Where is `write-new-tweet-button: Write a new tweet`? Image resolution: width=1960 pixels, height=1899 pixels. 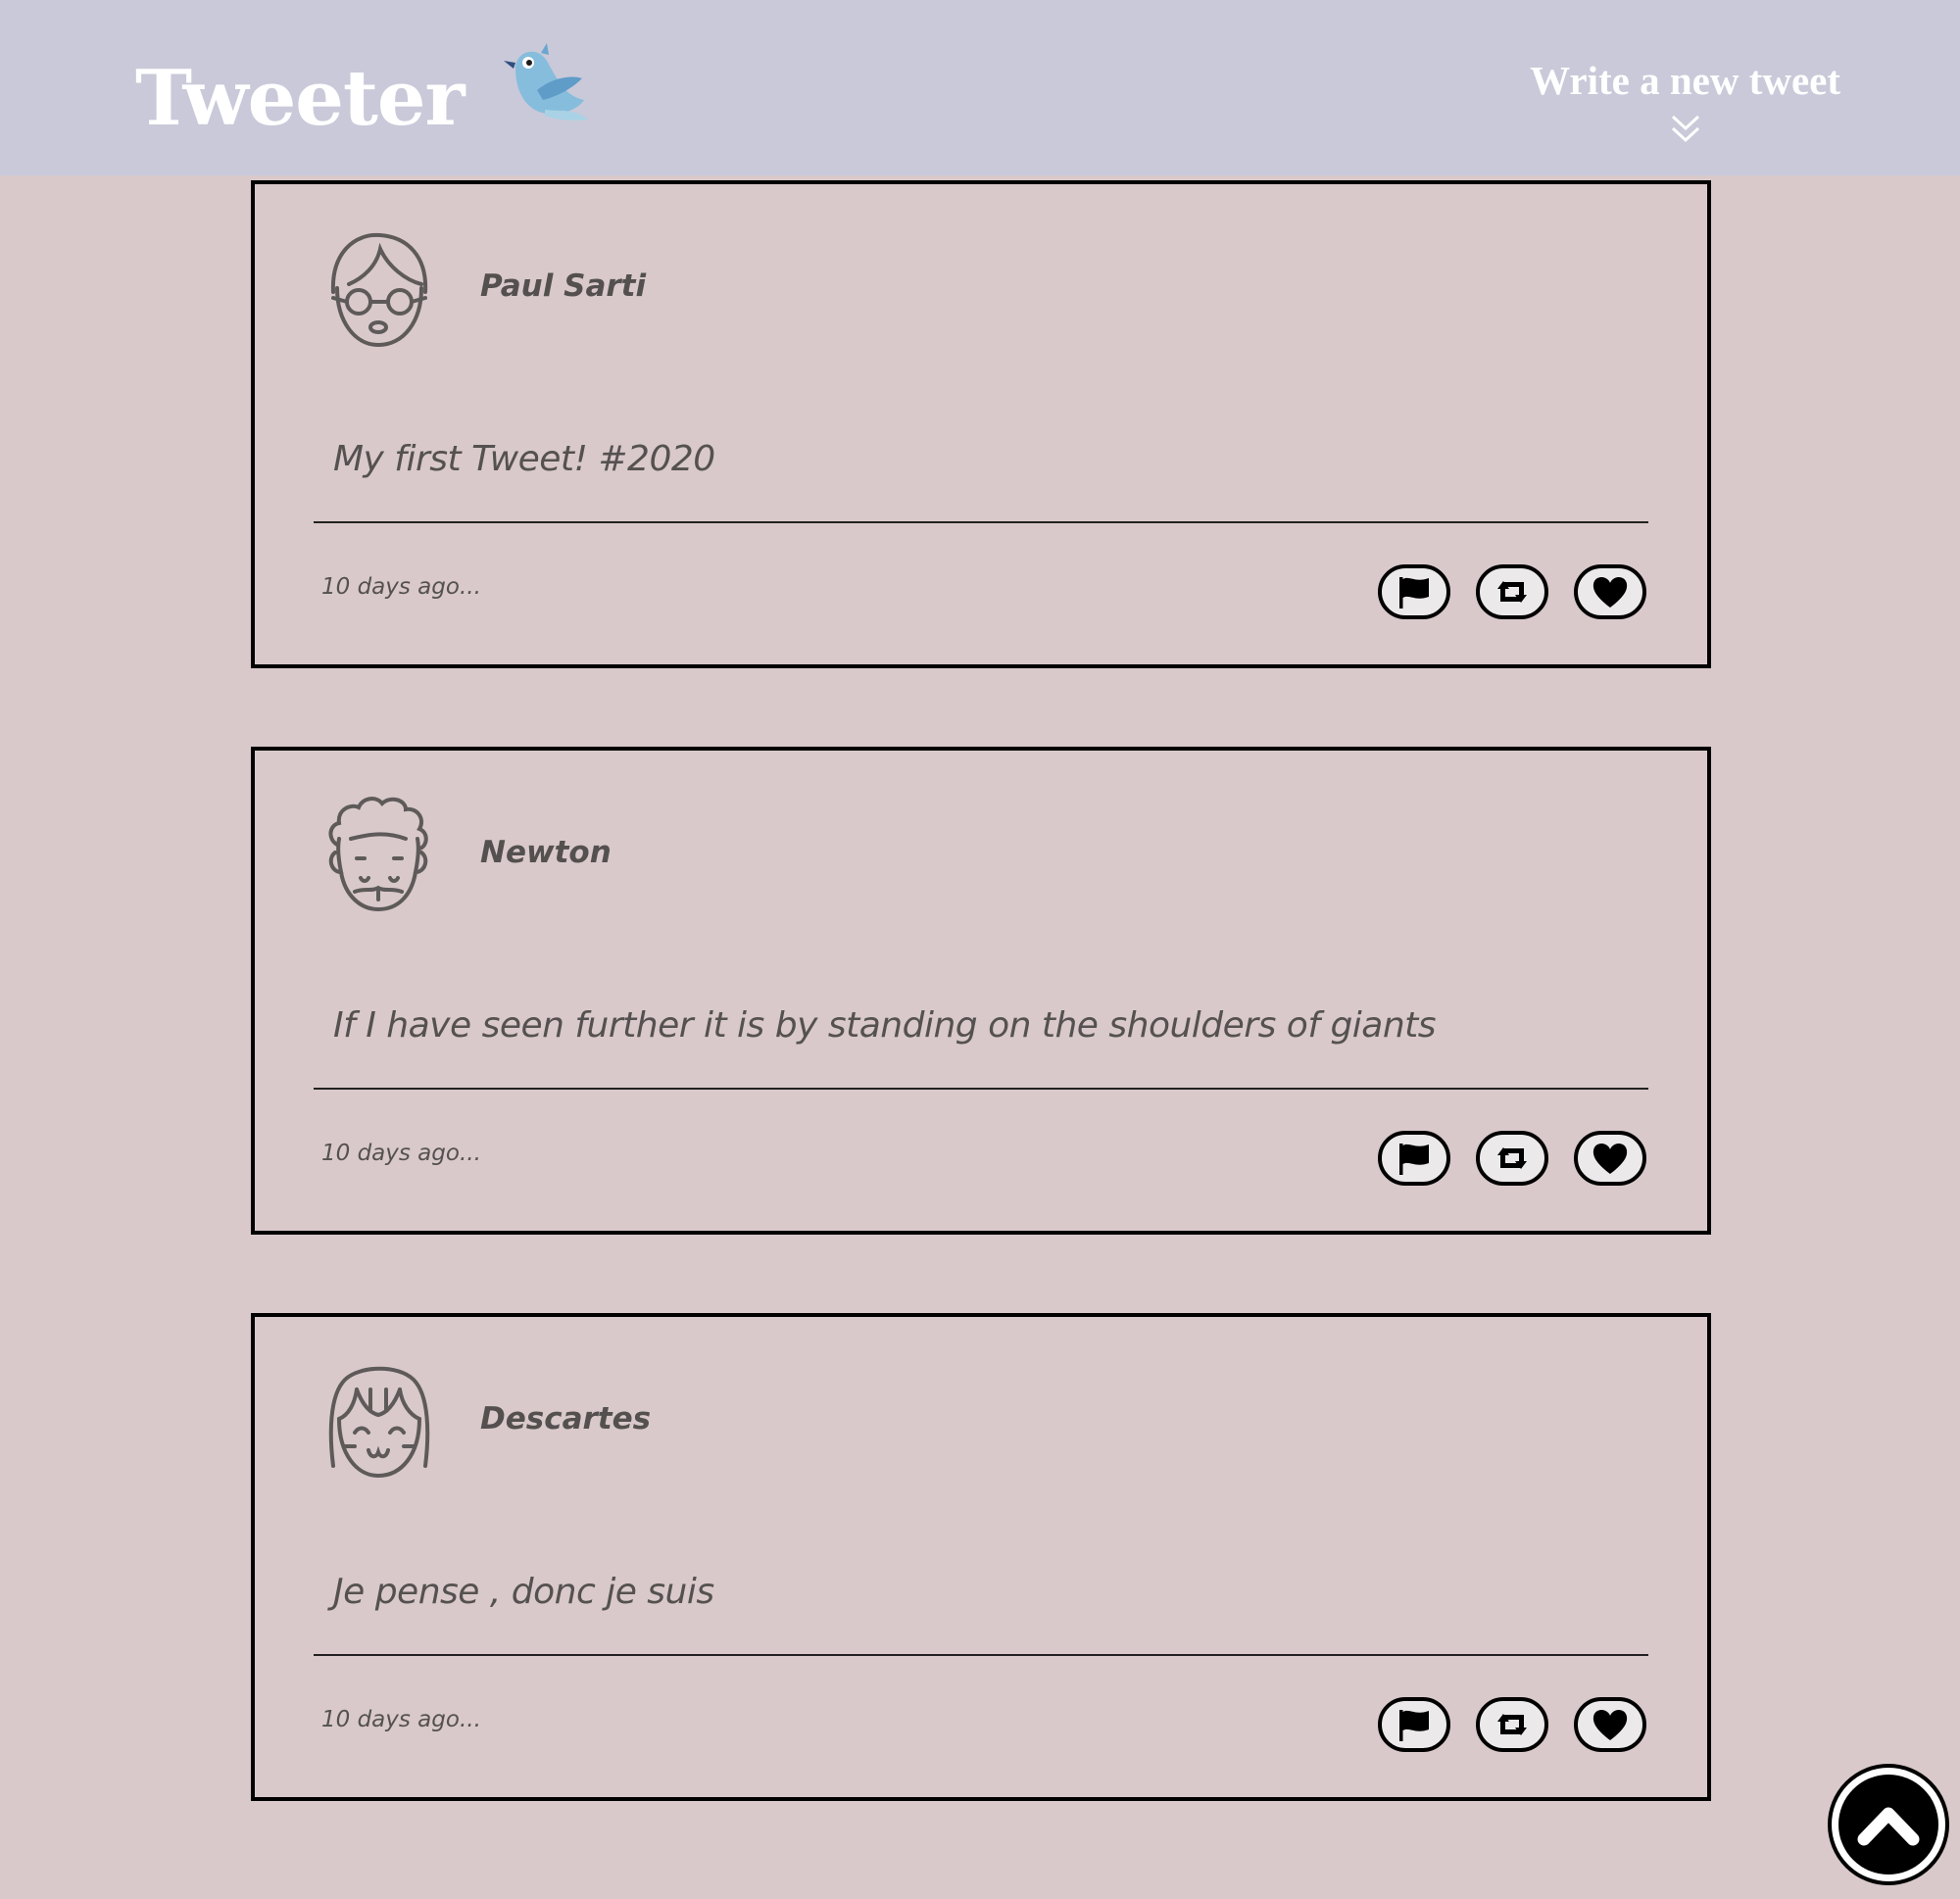
write-new-tweet-button: Write a new tweet is located at coordinates (1685, 103).